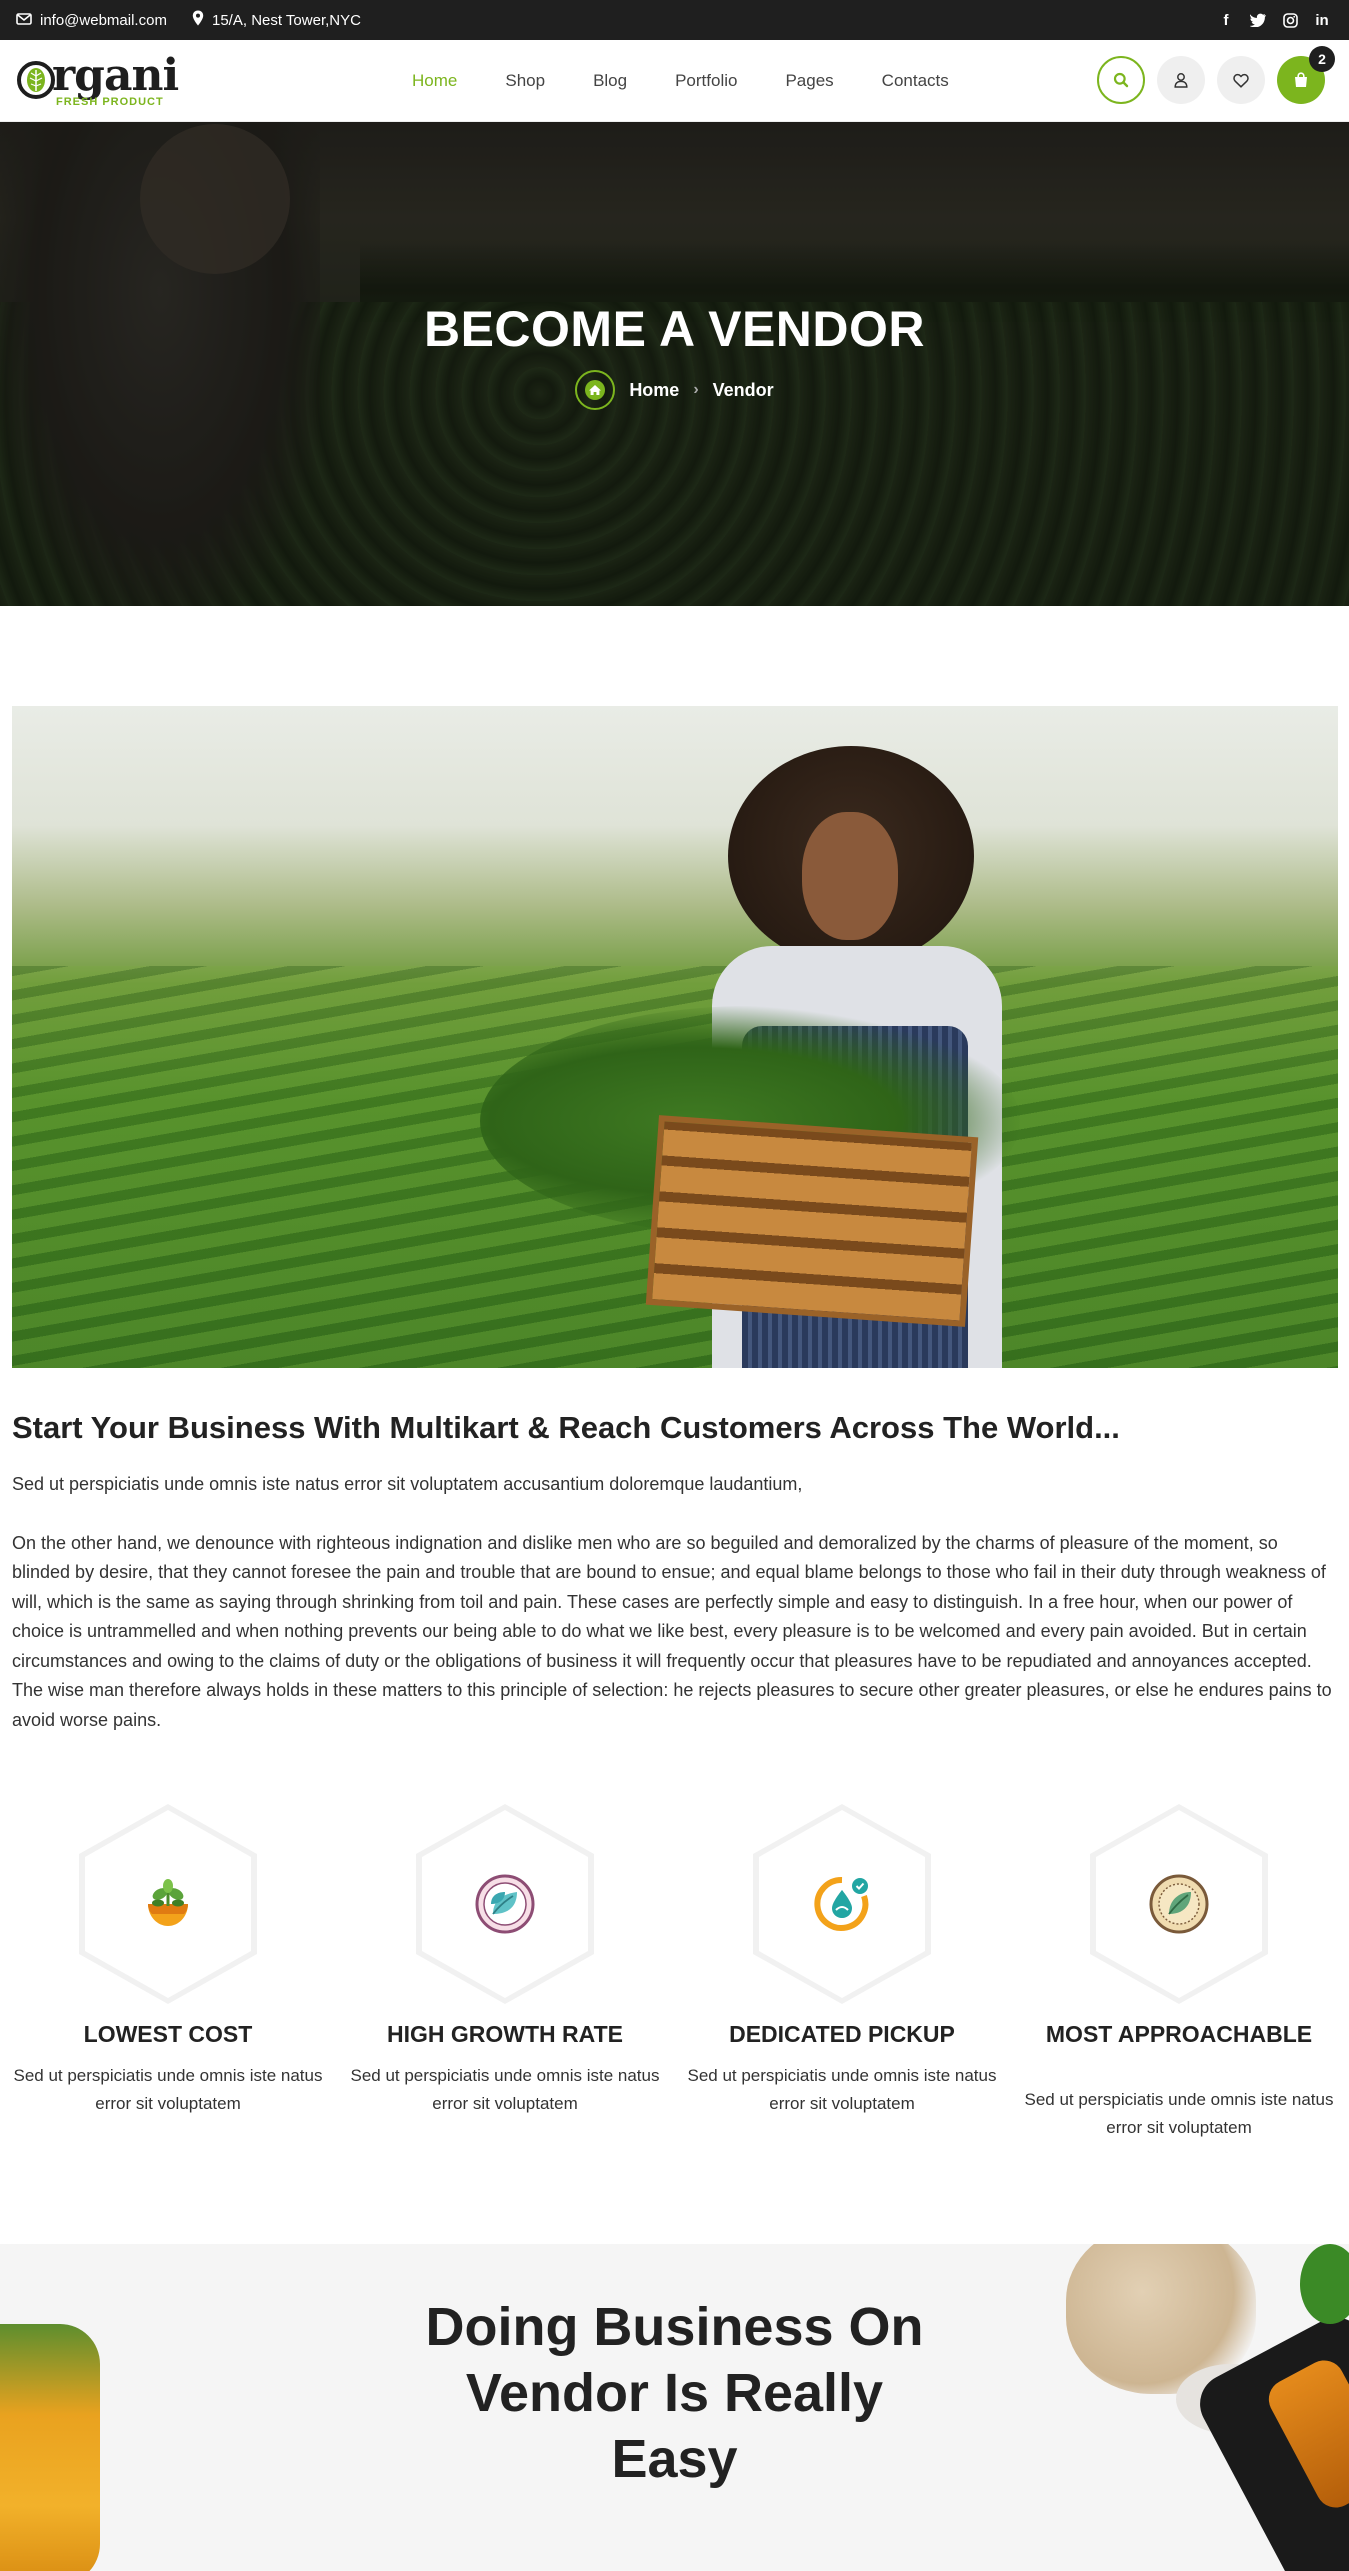 This screenshot has width=1349, height=2571. I want to click on linkedin-icon: in, so click(1322, 20).